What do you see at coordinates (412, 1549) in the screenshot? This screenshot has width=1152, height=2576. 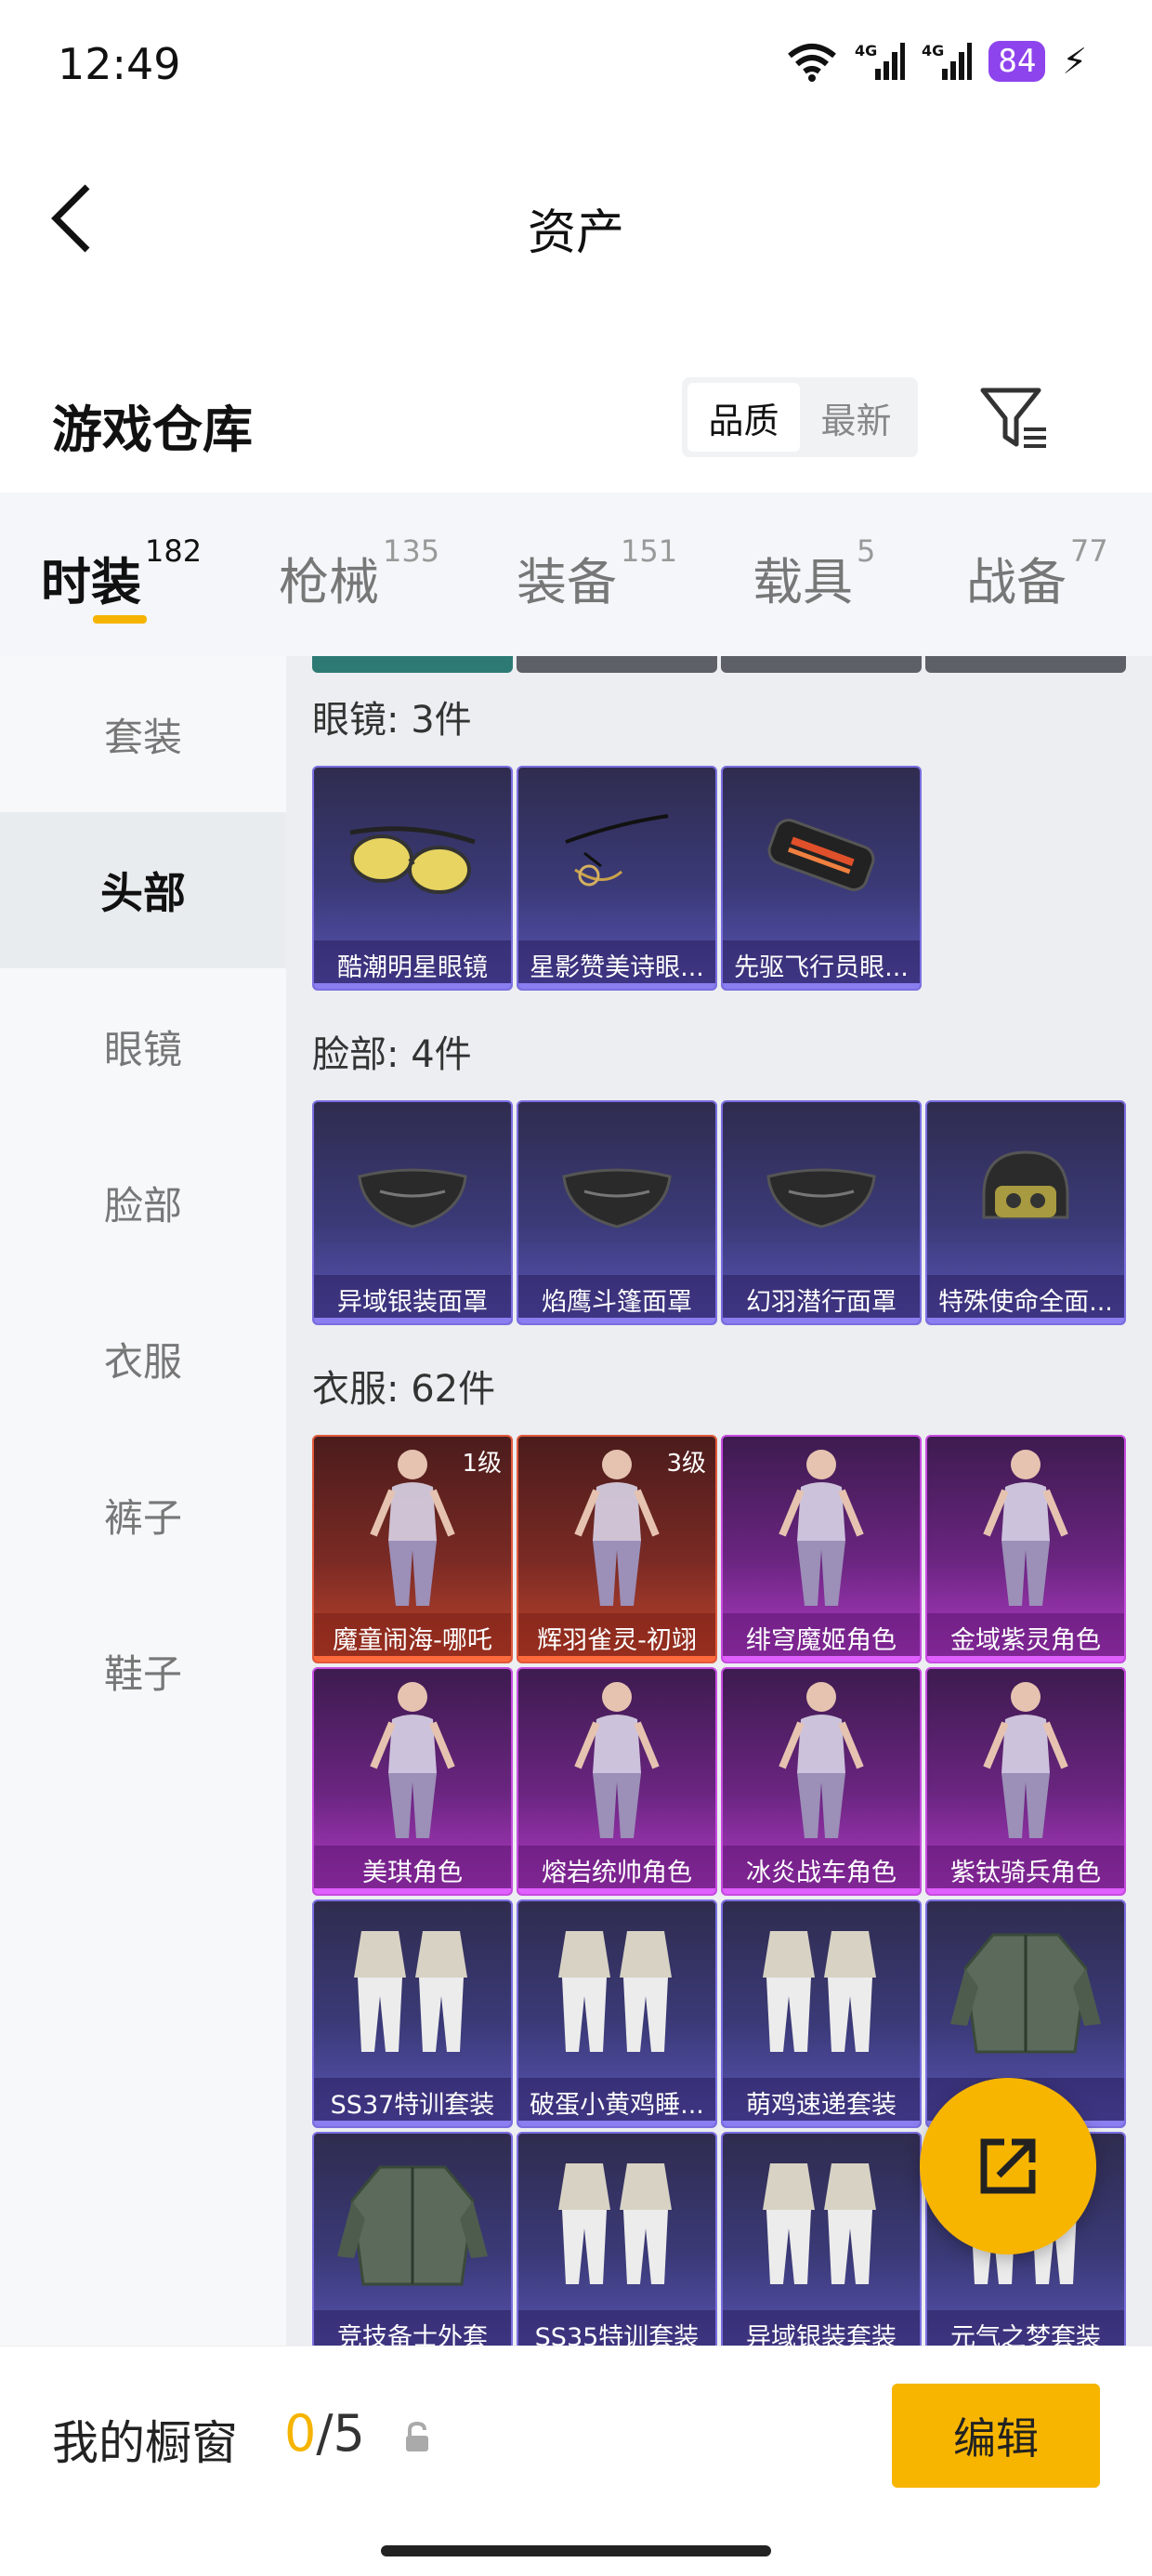 I see `item-card: 1级 魔童闹海-哪吒` at bounding box center [412, 1549].